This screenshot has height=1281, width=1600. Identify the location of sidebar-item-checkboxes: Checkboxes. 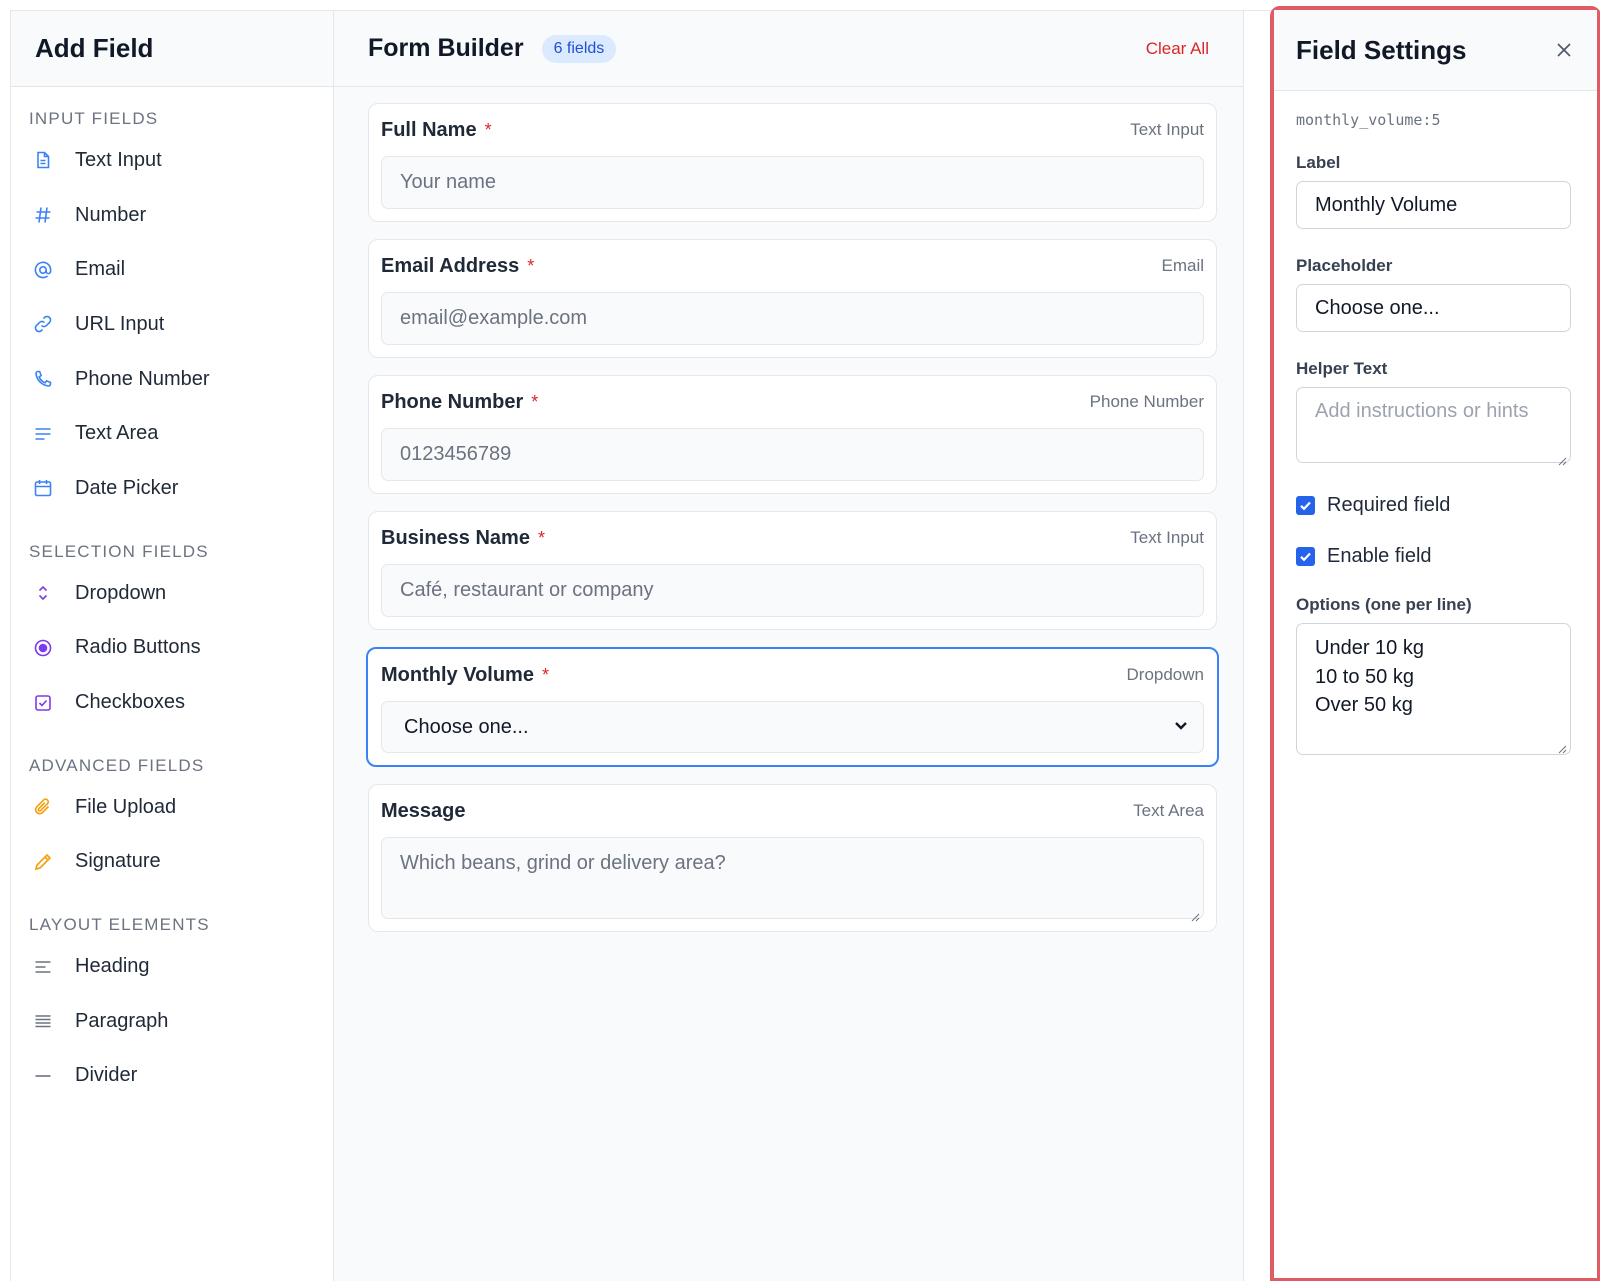
(172, 702).